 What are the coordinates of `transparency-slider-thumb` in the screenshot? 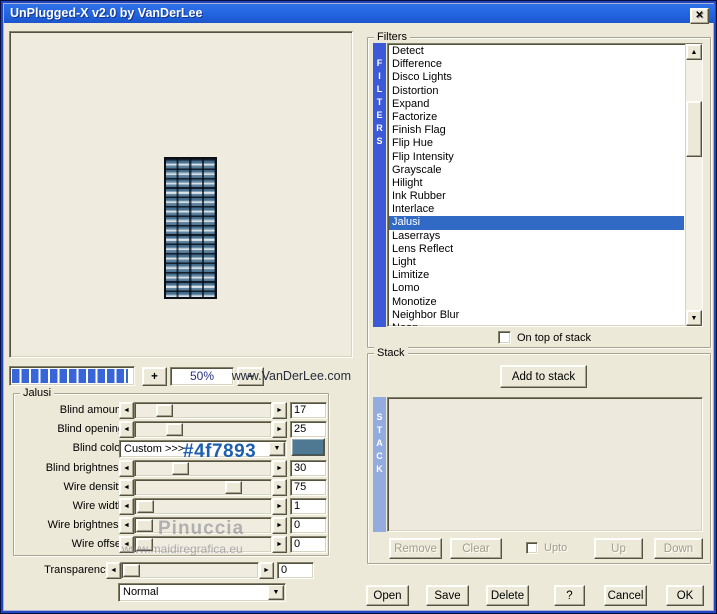 It's located at (131, 570).